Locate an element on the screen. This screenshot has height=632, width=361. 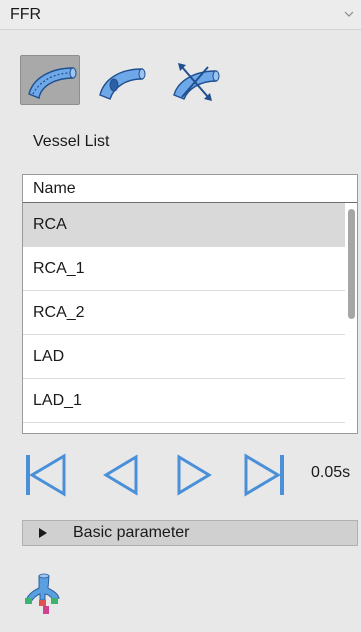
vessel-centerline-icon is located at coordinates (52, 83).